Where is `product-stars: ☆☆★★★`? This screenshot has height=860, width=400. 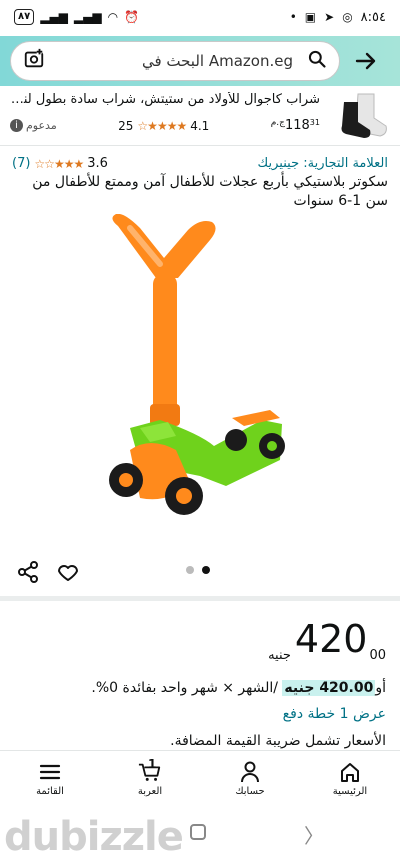 product-stars: ☆☆★★★ is located at coordinates (59, 163).